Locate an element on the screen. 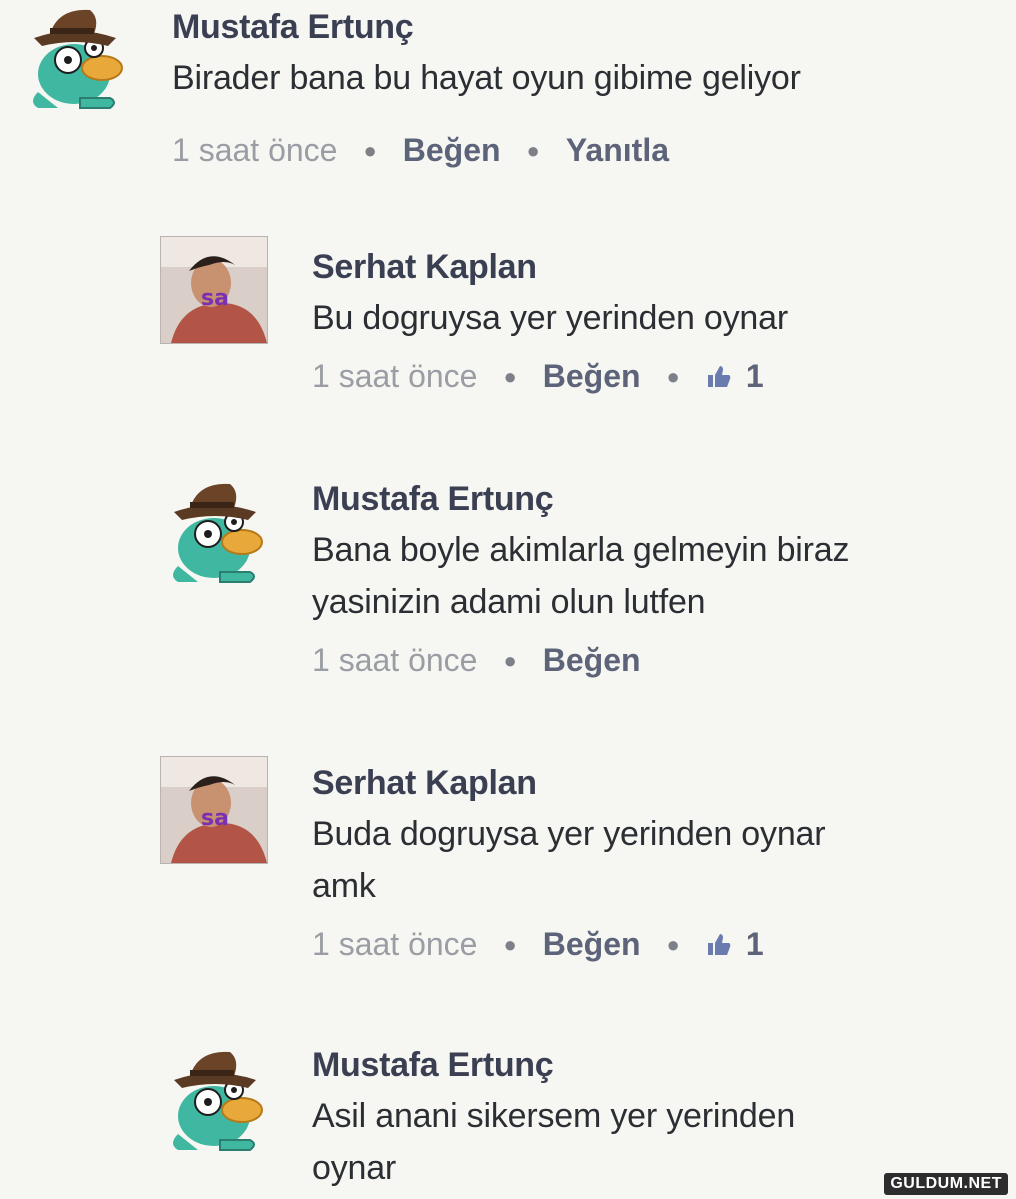  comment-text: Asil anani sikersem yer yerinden is located at coordinates (554, 1116).